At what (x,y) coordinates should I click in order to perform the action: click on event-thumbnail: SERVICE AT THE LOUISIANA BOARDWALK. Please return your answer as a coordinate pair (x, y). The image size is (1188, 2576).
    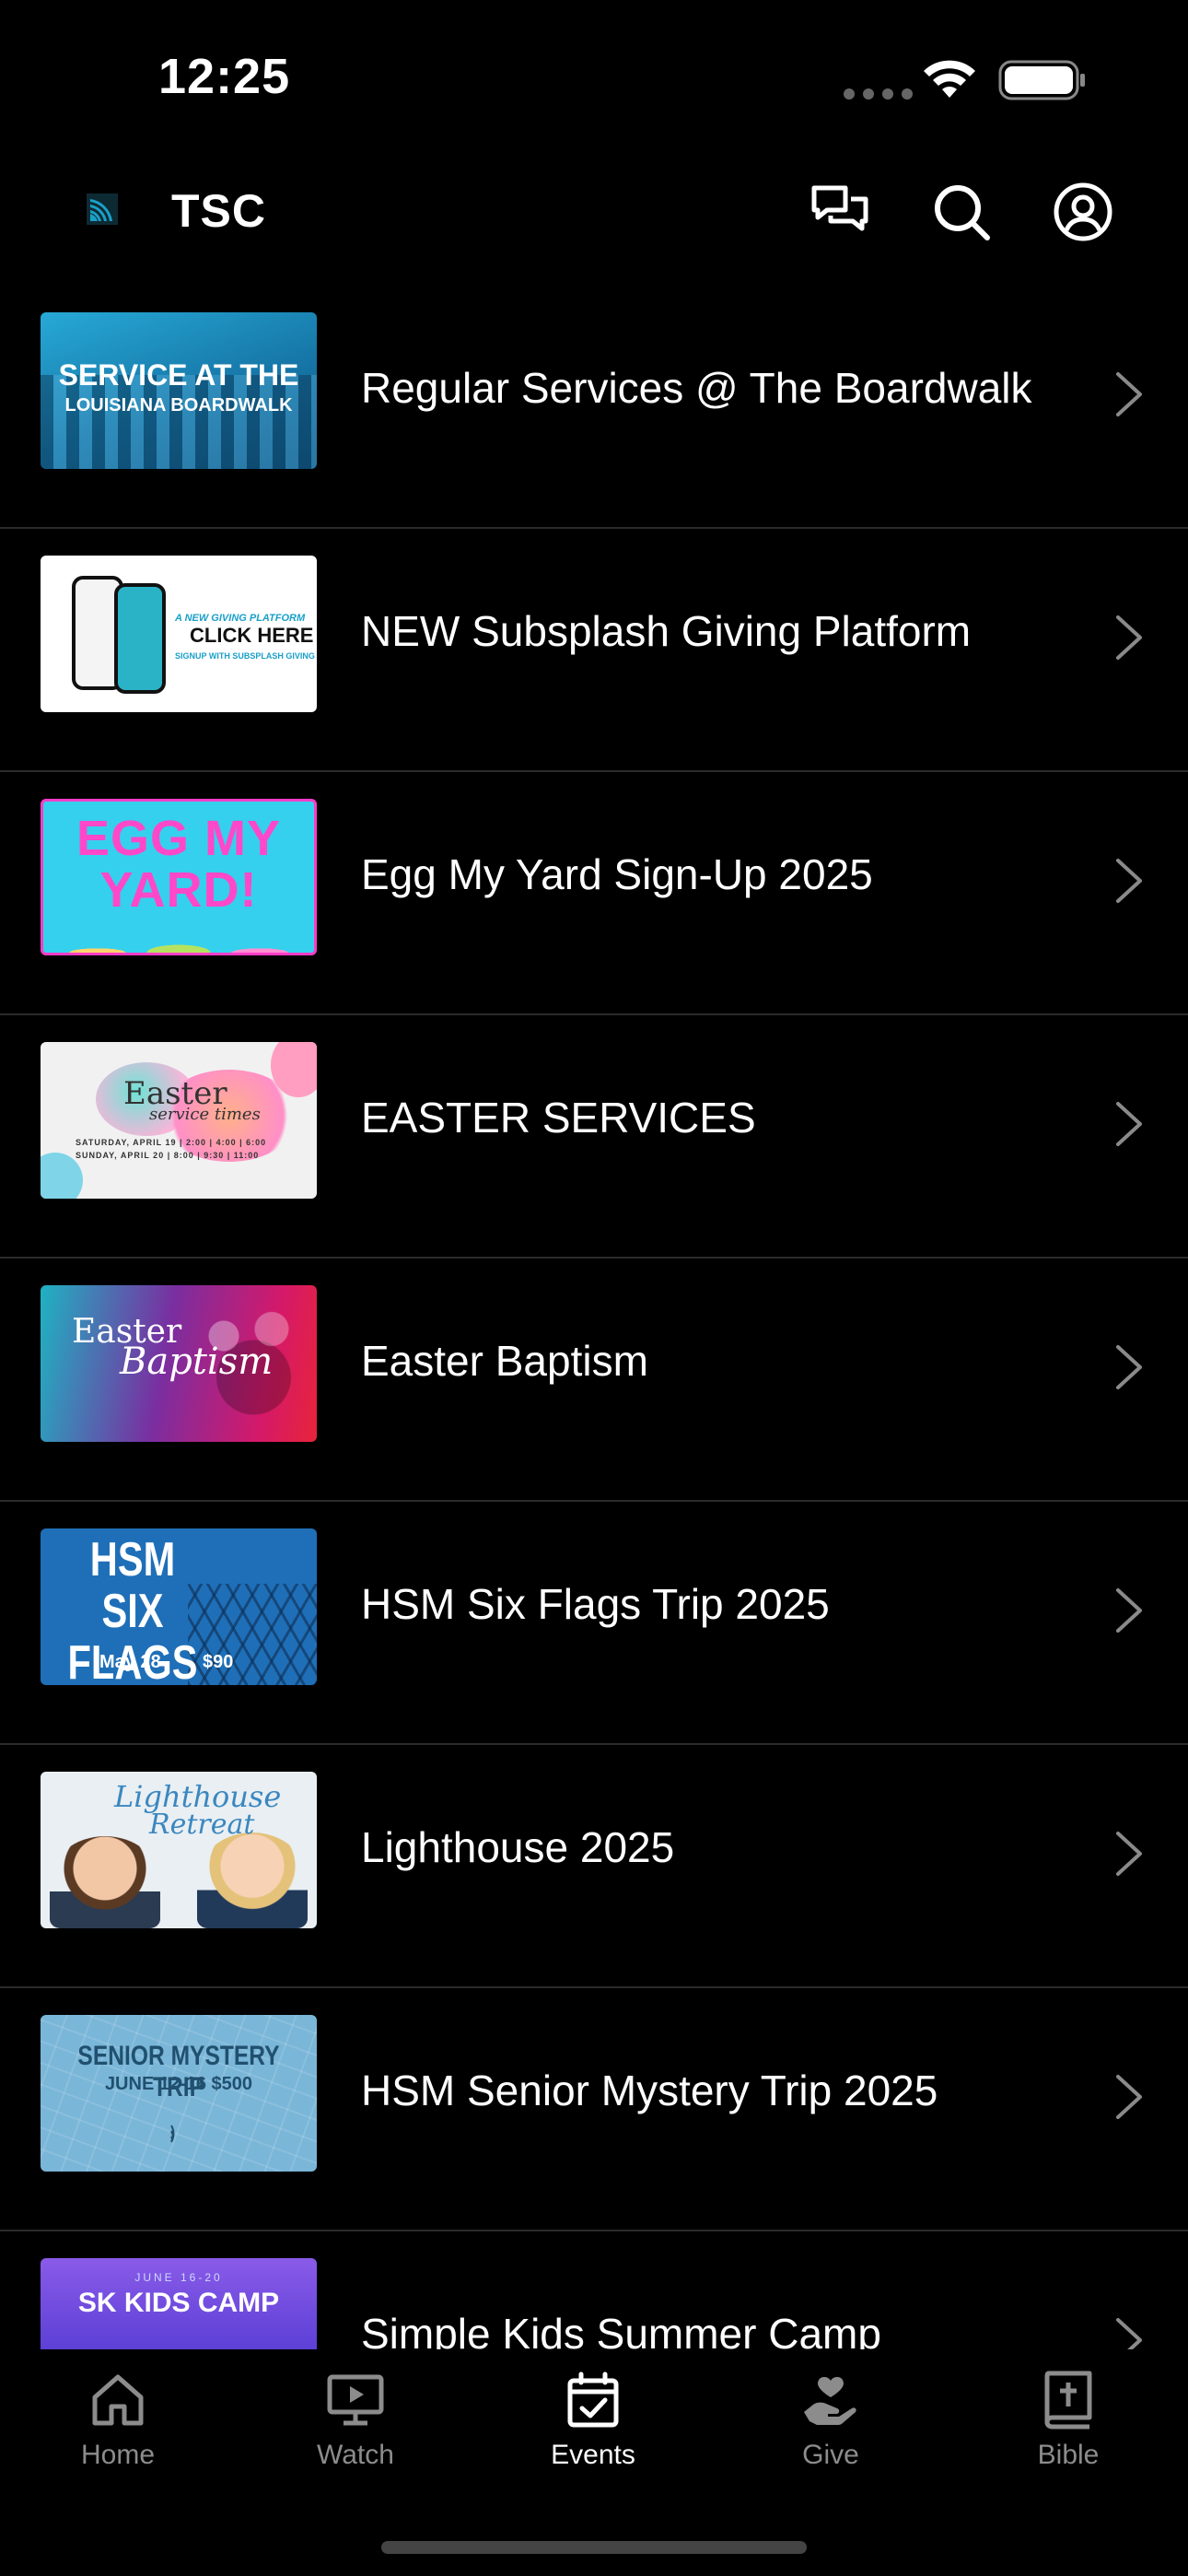
    Looking at the image, I should click on (179, 390).